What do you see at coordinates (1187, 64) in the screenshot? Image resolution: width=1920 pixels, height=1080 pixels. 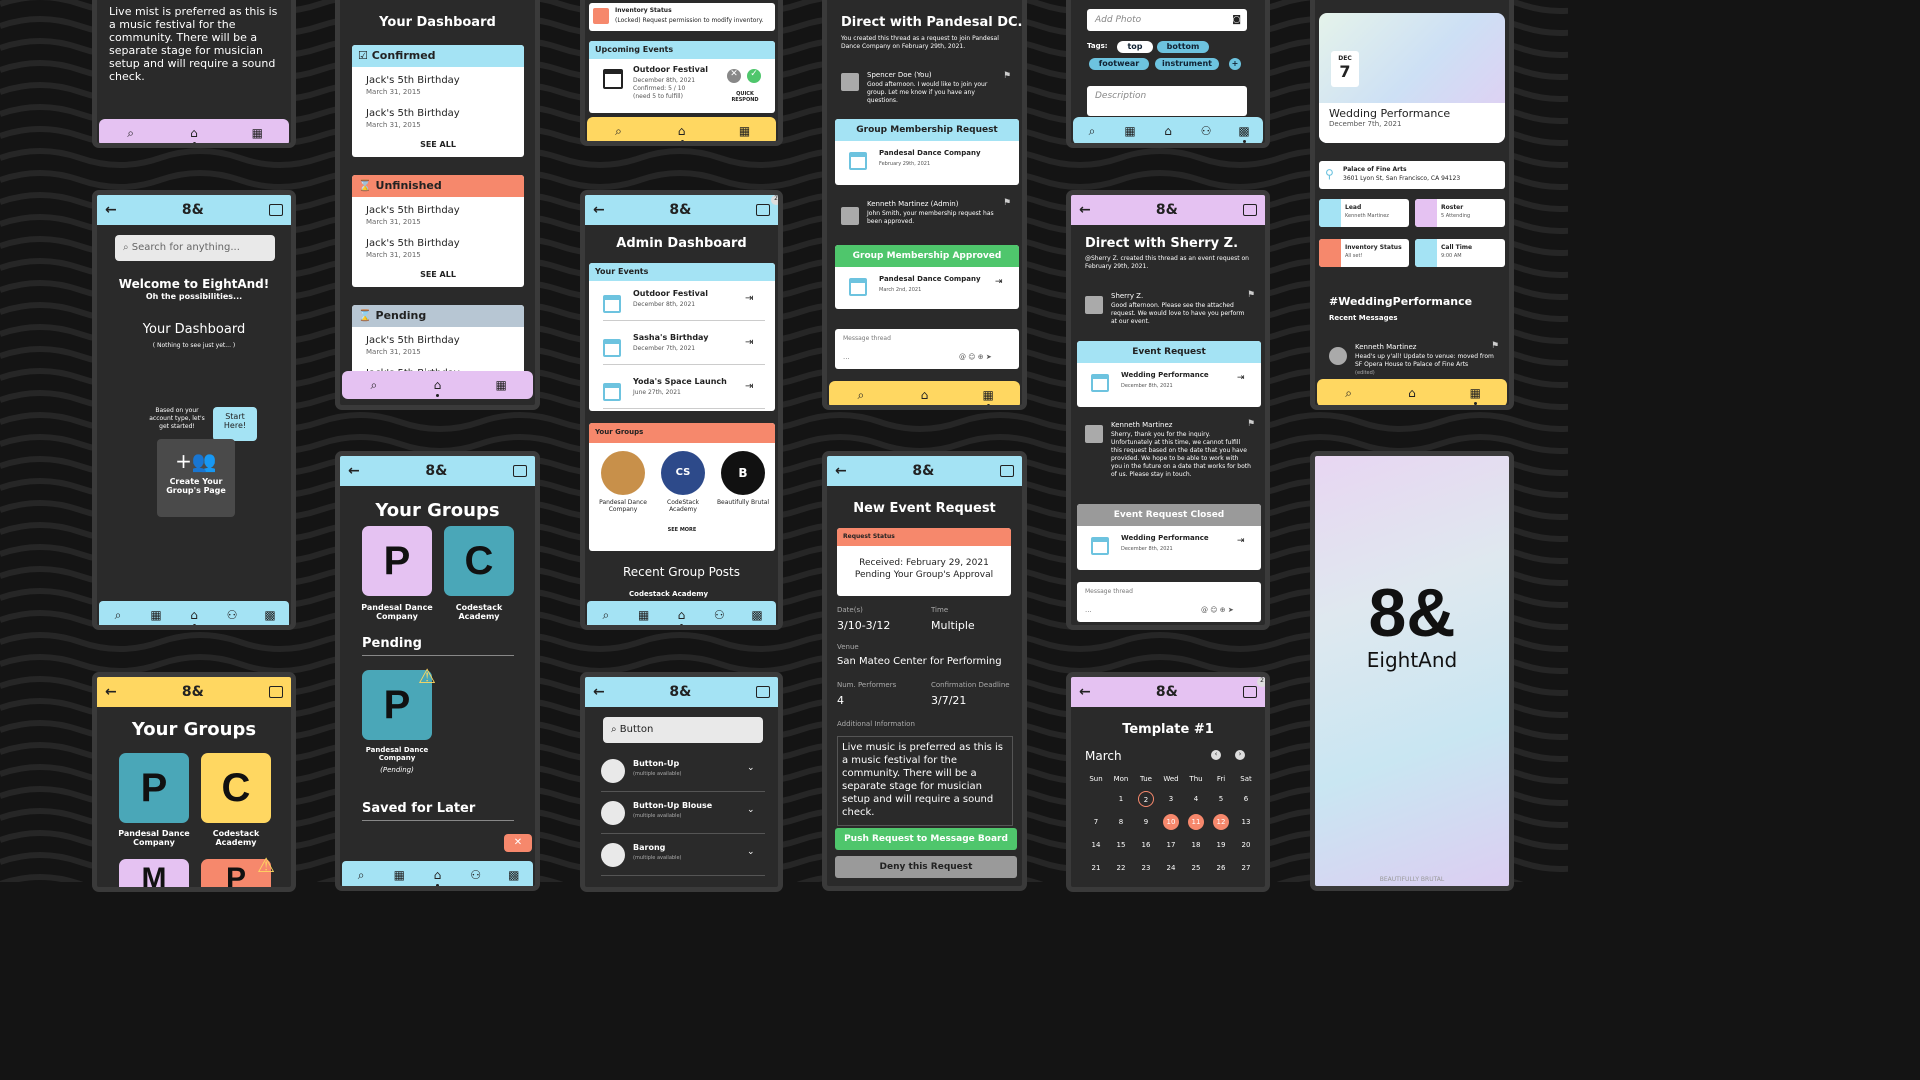 I see `tag-chip: instrument` at bounding box center [1187, 64].